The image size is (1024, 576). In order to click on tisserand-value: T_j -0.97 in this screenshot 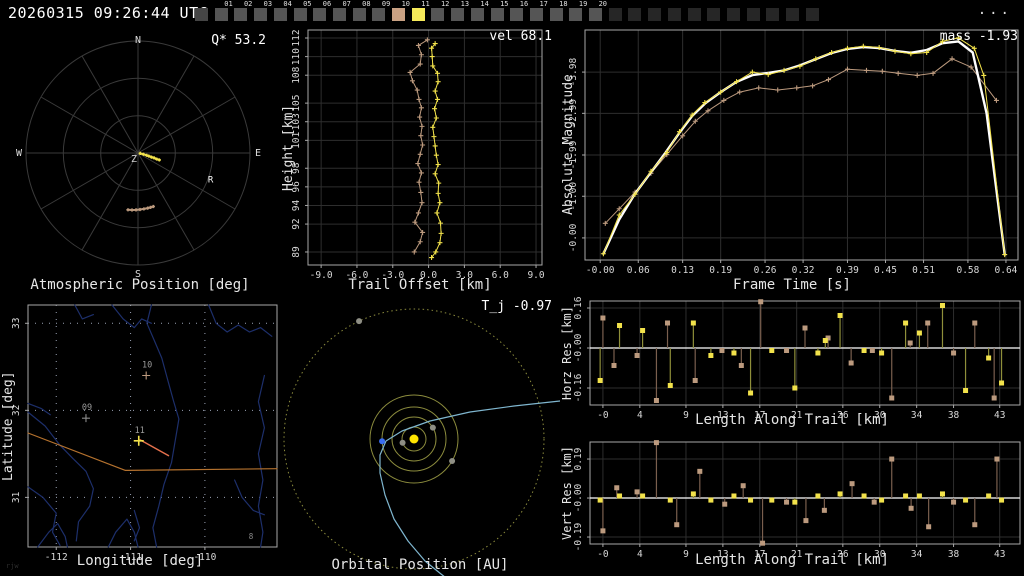, I will do `click(516, 306)`.